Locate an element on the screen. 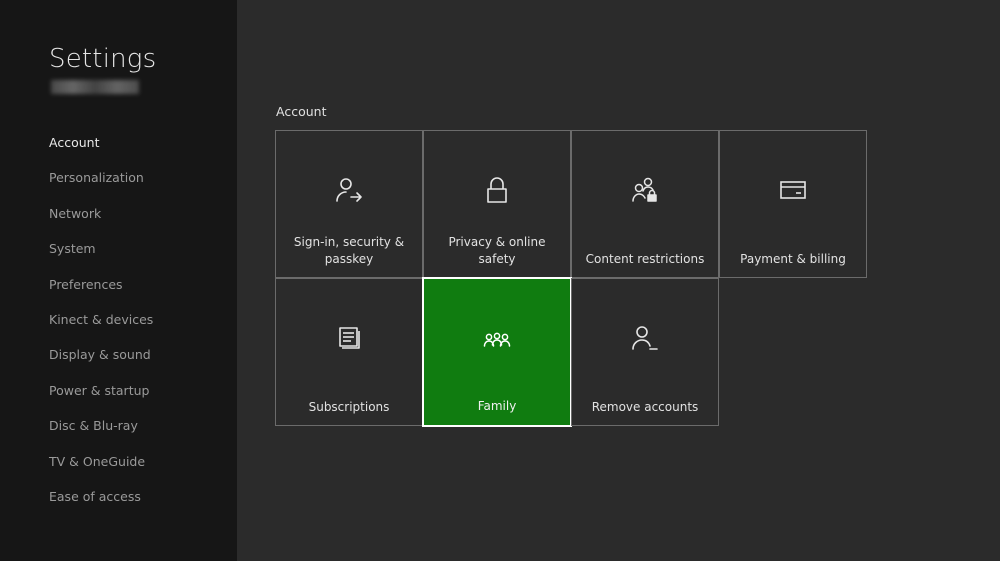 The width and height of the screenshot is (1000, 561). tile-sign-in-security: Sign-in, security & passkey is located at coordinates (349, 204).